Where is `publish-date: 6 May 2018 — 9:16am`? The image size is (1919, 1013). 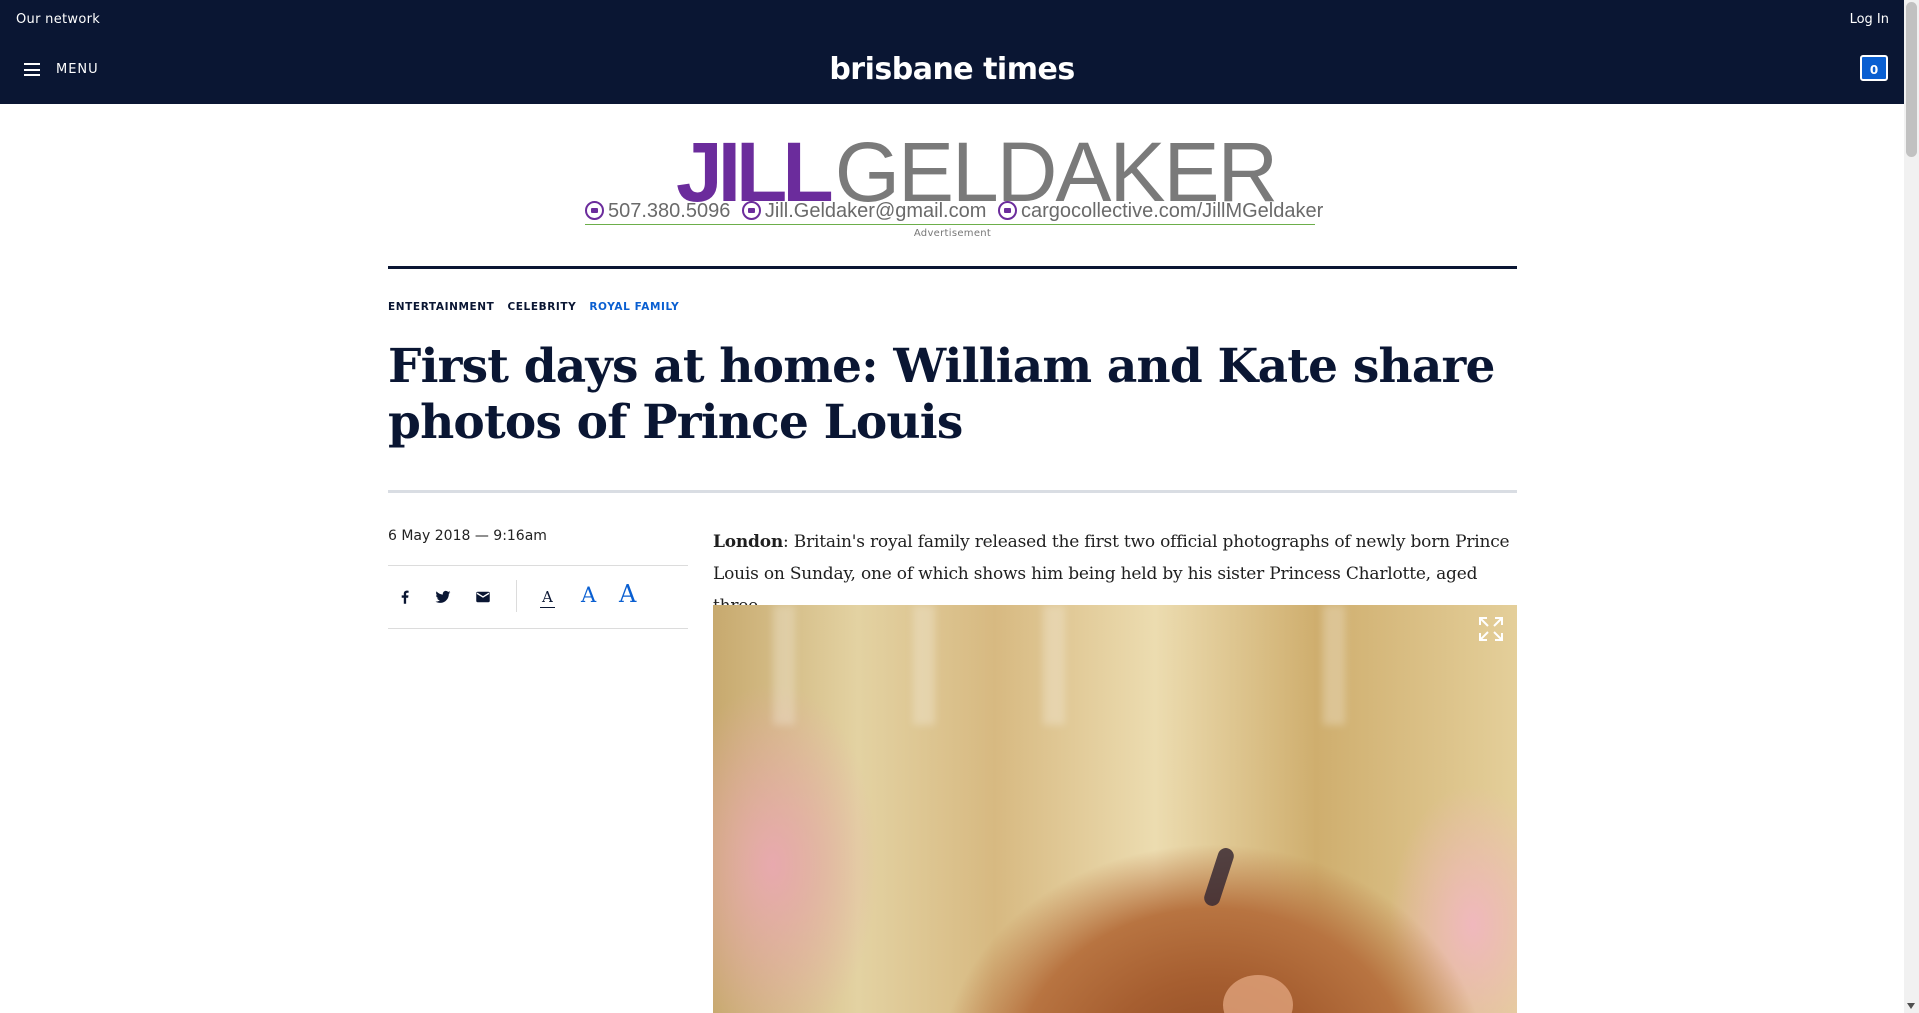 publish-date: 6 May 2018 — 9:16am is located at coordinates (467, 536).